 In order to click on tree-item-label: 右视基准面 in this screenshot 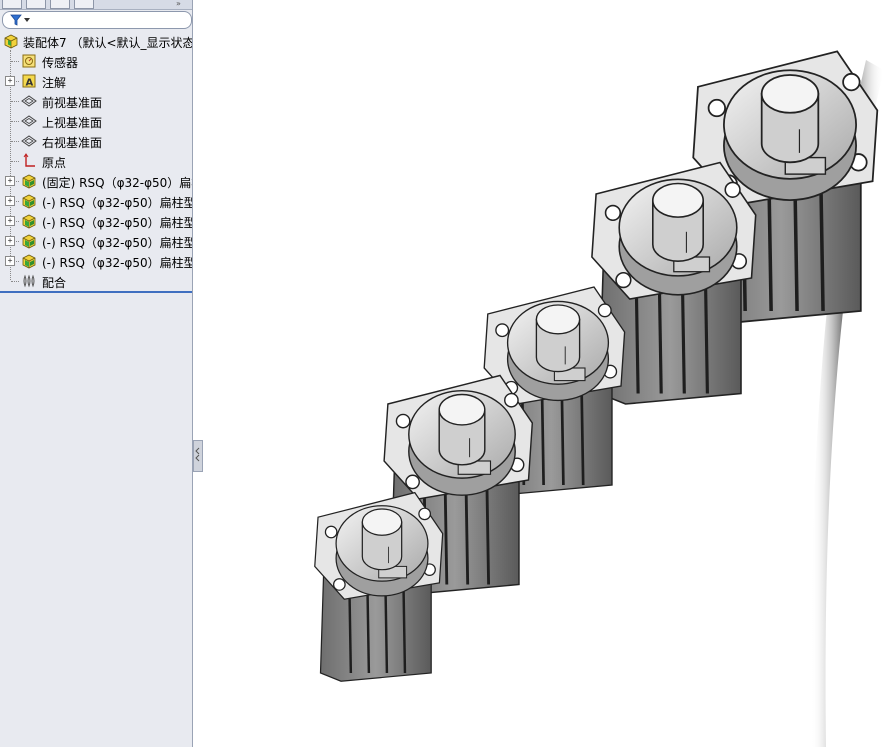, I will do `click(72, 143)`.